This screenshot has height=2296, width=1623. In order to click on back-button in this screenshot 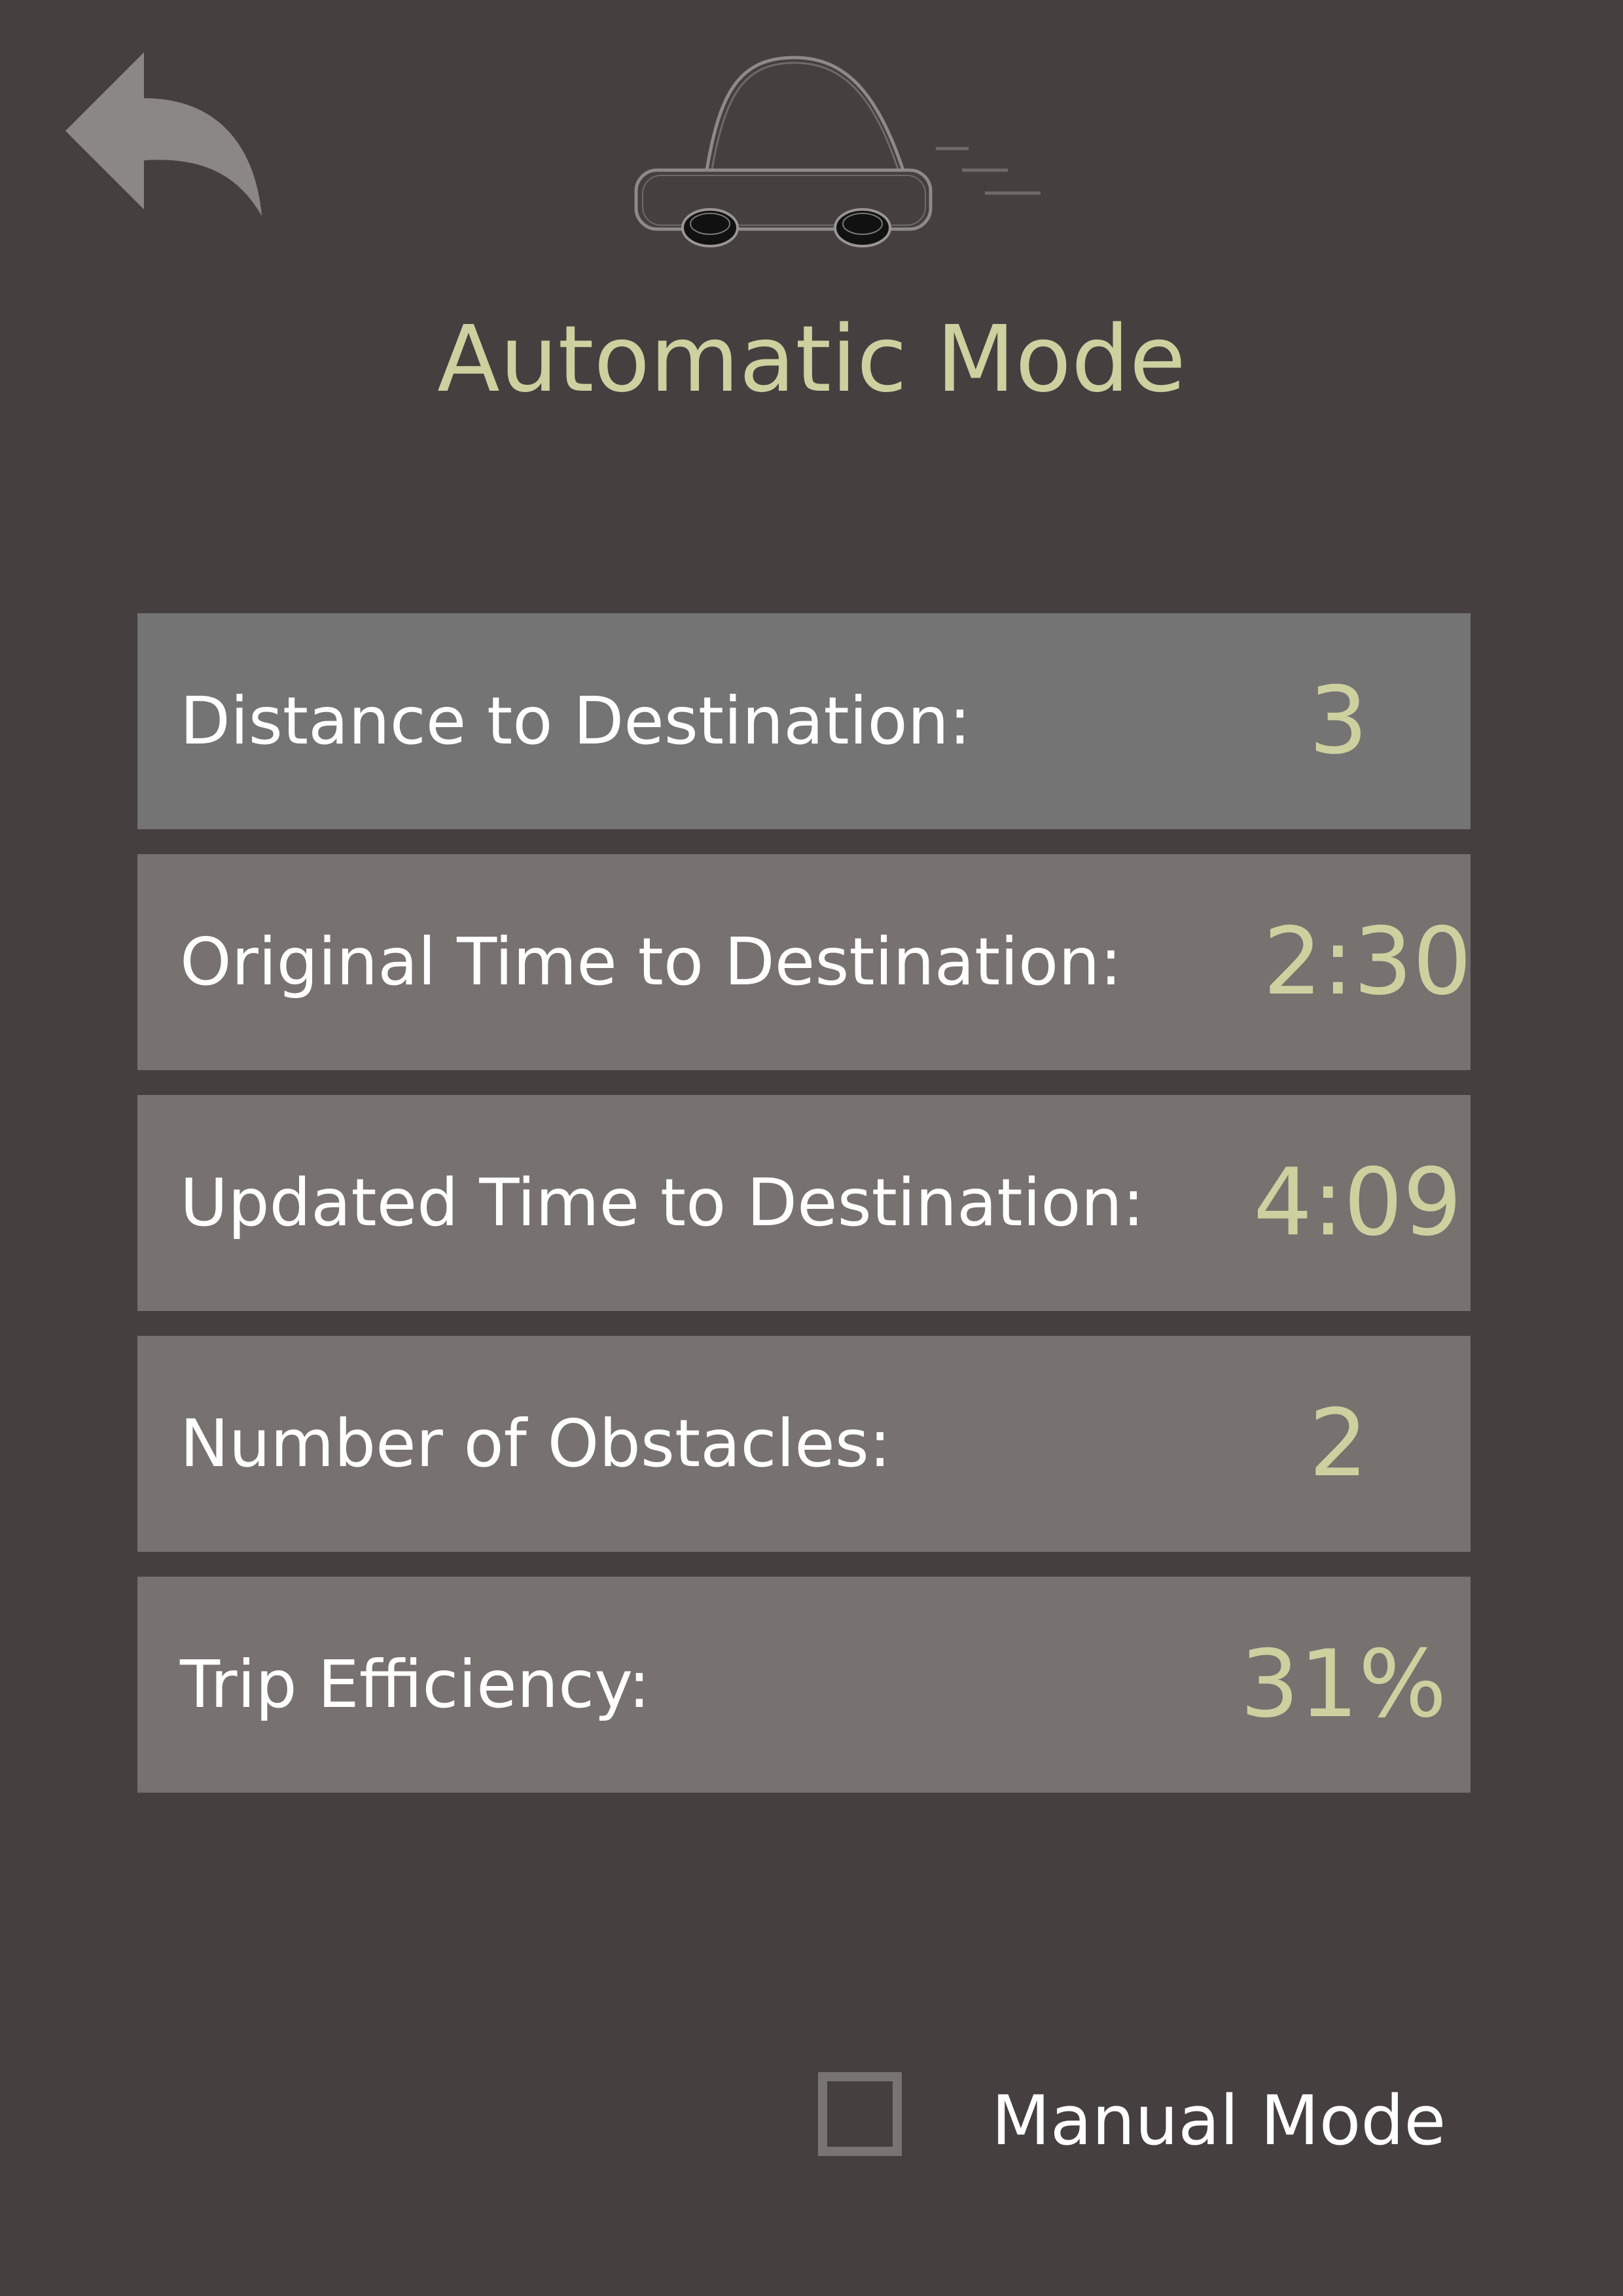, I will do `click(166, 137)`.